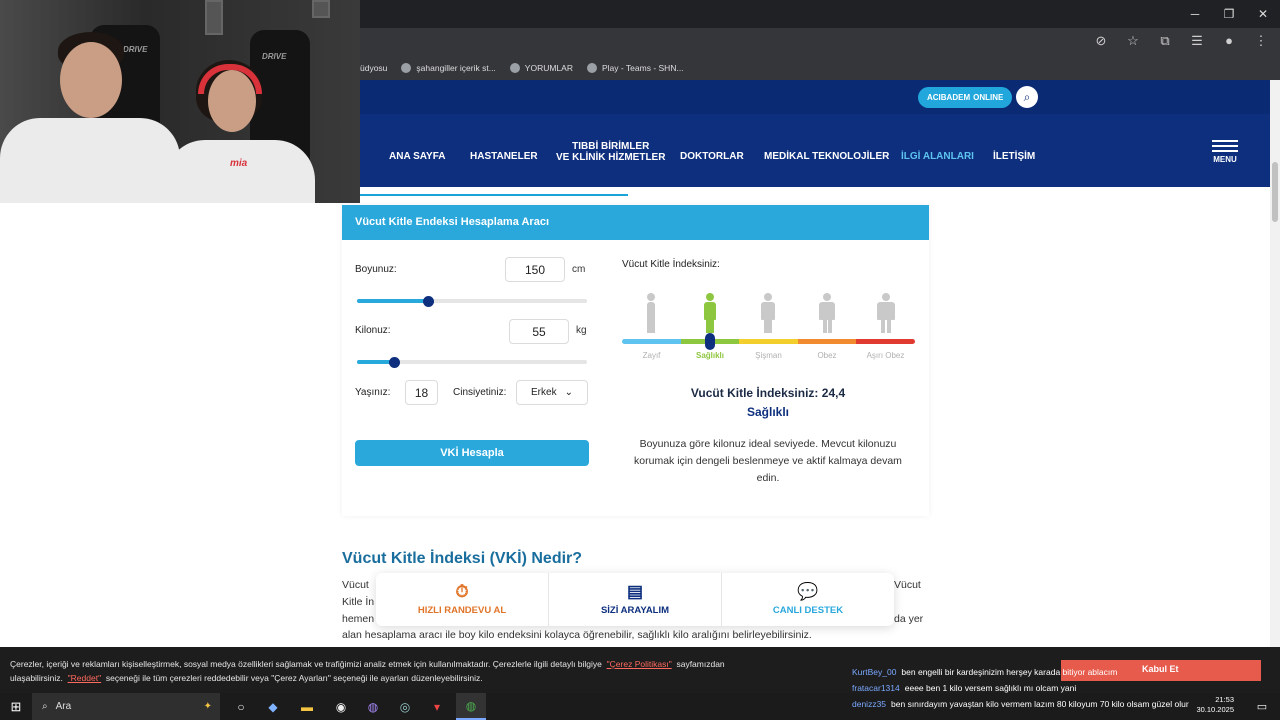 Image resolution: width=1280 pixels, height=720 pixels. Describe the element at coordinates (437, 706) in the screenshot. I see `app-icon: ▾` at that location.